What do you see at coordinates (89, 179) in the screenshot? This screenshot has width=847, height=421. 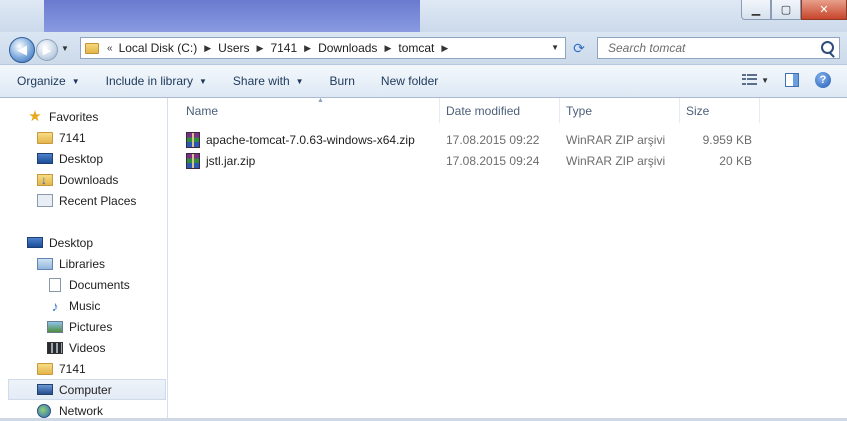 I see `nav-item-label: Downloads` at bounding box center [89, 179].